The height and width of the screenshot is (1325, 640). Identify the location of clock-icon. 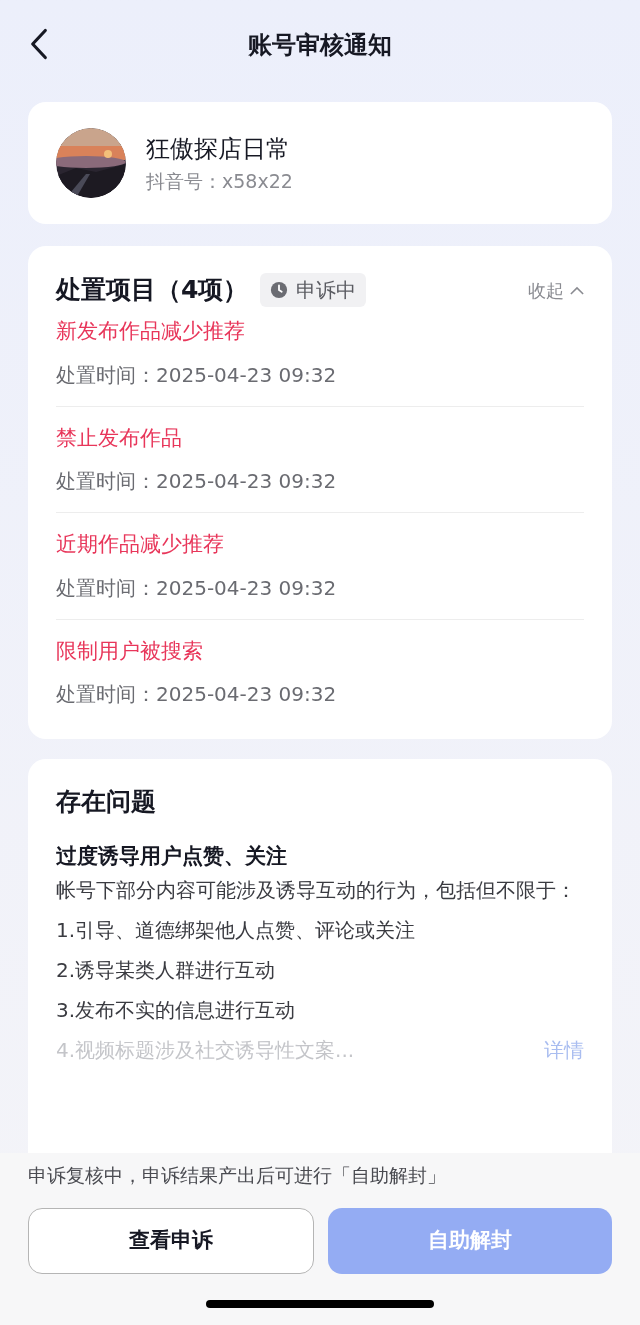
(279, 290).